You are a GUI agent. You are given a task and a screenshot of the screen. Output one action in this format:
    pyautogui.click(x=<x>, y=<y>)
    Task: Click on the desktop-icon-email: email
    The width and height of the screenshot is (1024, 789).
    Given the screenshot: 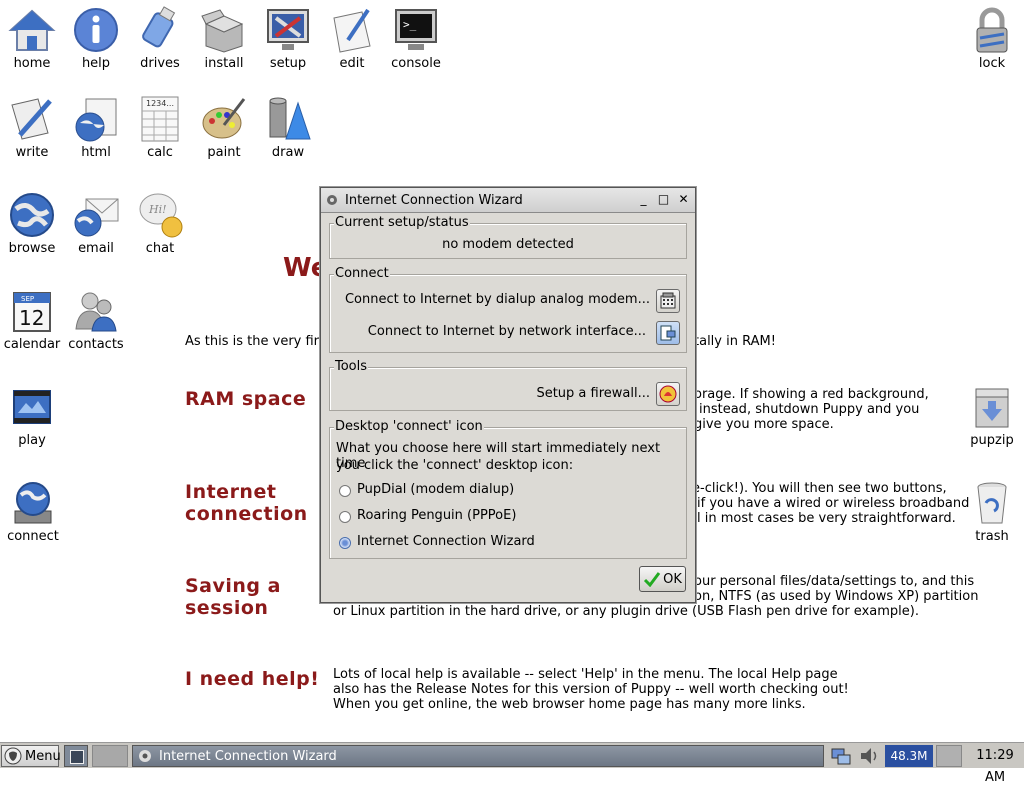 What is the action you would take?
    pyautogui.click(x=96, y=223)
    